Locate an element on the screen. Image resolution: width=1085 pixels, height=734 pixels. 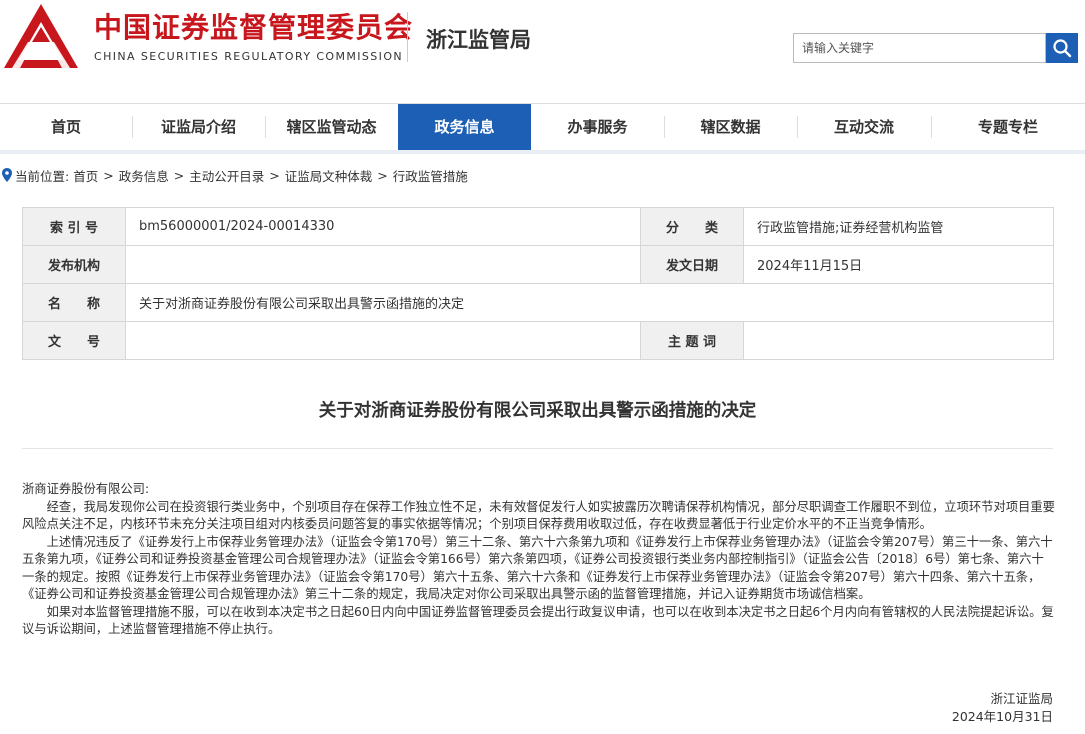
search-icon is located at coordinates (1062, 48).